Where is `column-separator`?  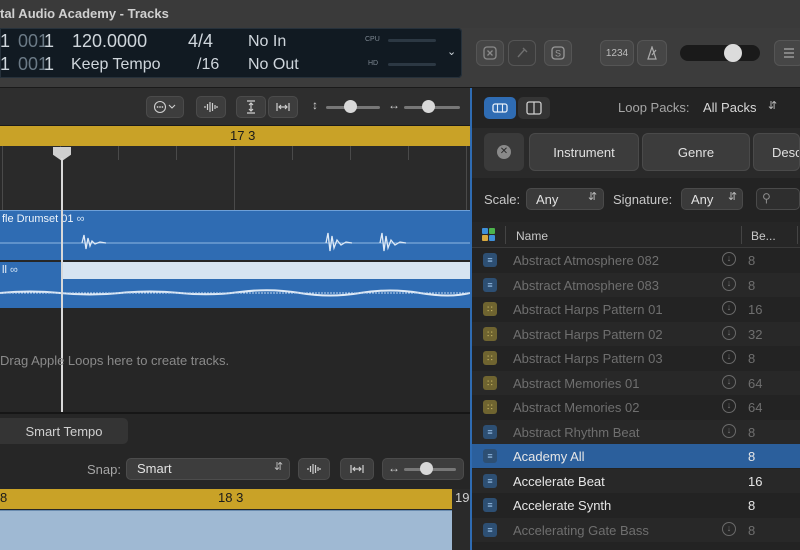 column-separator is located at coordinates (741, 235).